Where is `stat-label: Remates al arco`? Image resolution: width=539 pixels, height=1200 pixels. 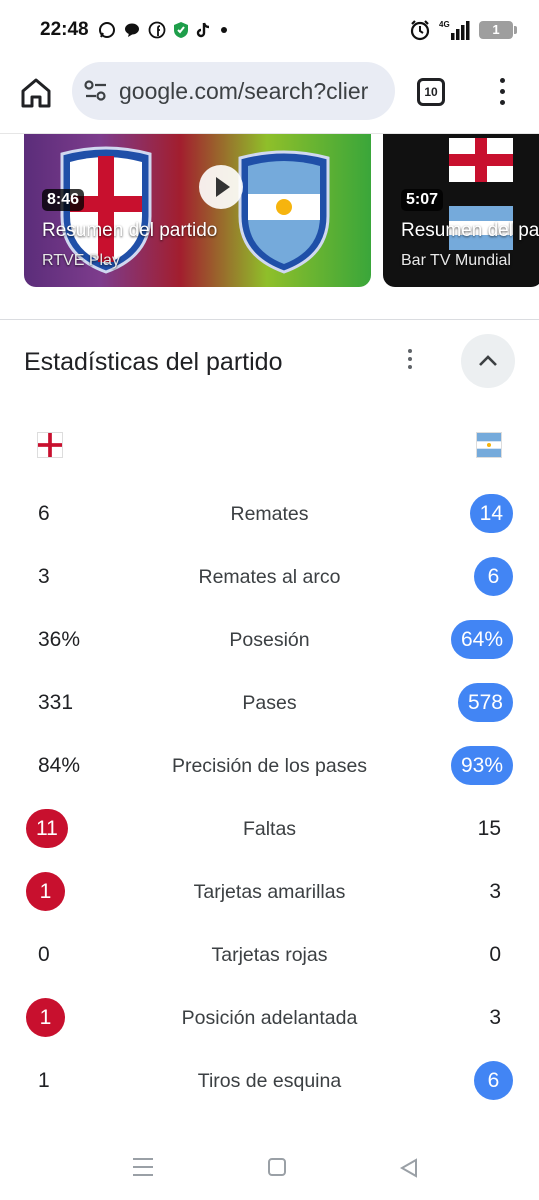 stat-label: Remates al arco is located at coordinates (269, 577).